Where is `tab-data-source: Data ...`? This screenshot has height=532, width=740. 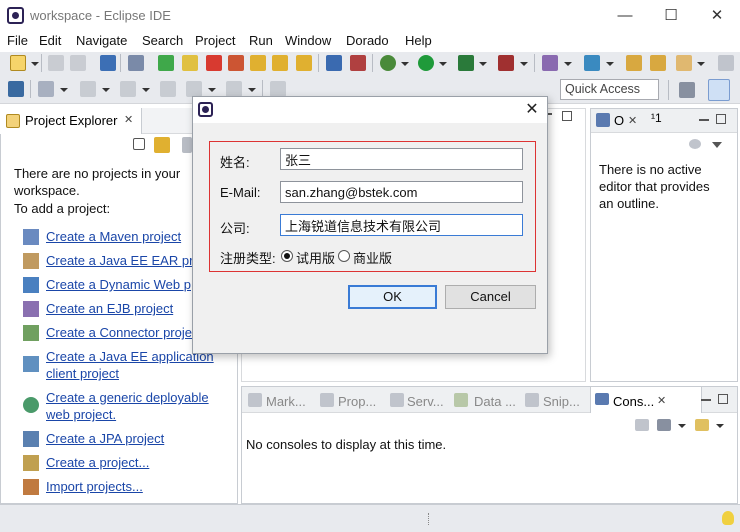 tab-data-source: Data ... is located at coordinates (495, 401).